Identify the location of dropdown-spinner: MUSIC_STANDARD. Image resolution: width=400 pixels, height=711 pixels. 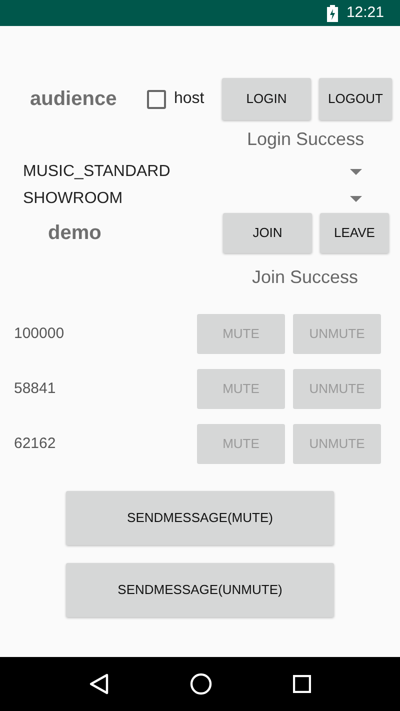
(192, 171).